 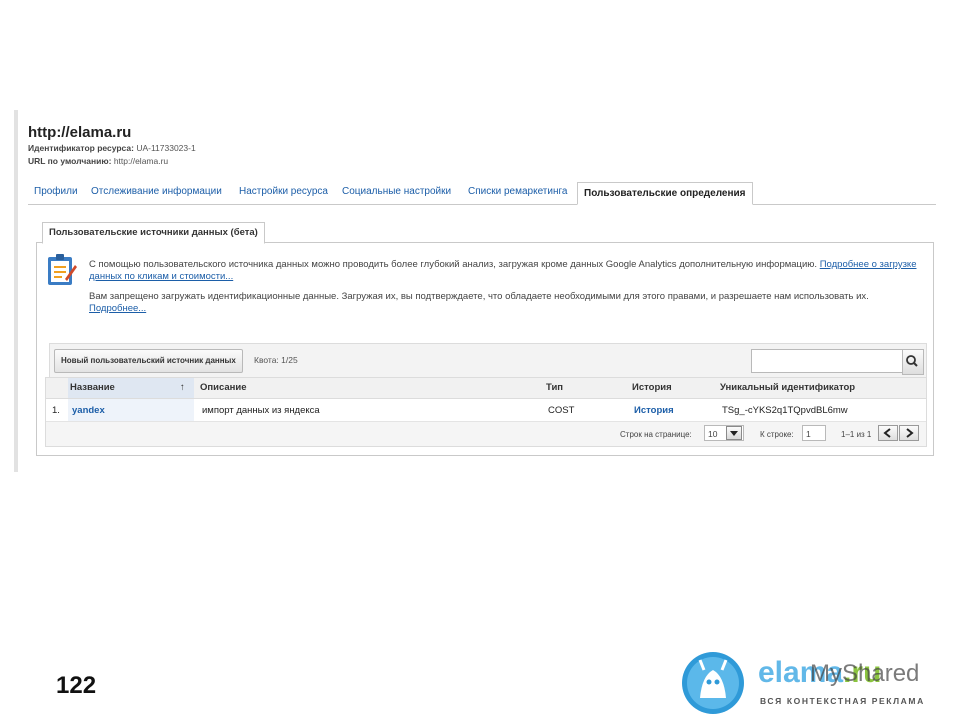 What do you see at coordinates (88, 410) in the screenshot?
I see `row-name-link: yandex` at bounding box center [88, 410].